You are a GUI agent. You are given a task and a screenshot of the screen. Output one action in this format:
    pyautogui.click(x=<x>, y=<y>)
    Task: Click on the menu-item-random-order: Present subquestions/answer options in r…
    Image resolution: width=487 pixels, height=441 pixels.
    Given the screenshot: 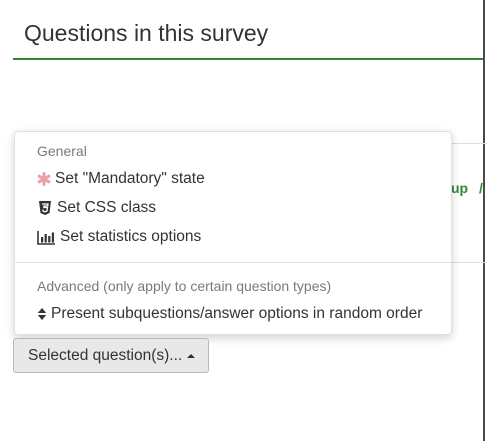 What is the action you would take?
    pyautogui.click(x=229, y=314)
    